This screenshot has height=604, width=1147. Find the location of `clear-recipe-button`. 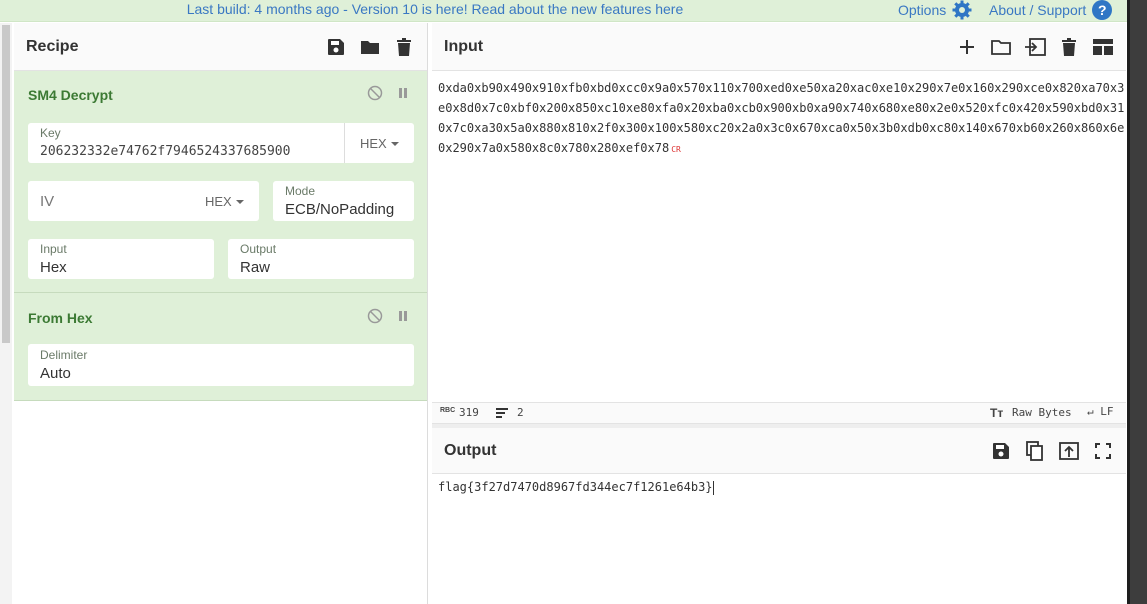

clear-recipe-button is located at coordinates (404, 47).